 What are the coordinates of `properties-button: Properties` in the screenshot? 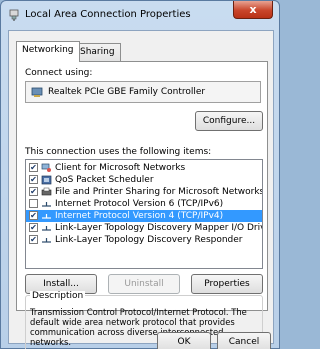 It's located at (227, 284).